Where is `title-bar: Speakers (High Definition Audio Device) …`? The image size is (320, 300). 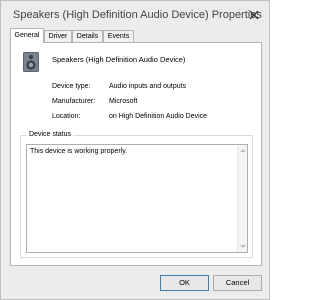
title-bar: Speakers (High Definition Audio Device) … is located at coordinates (135, 15).